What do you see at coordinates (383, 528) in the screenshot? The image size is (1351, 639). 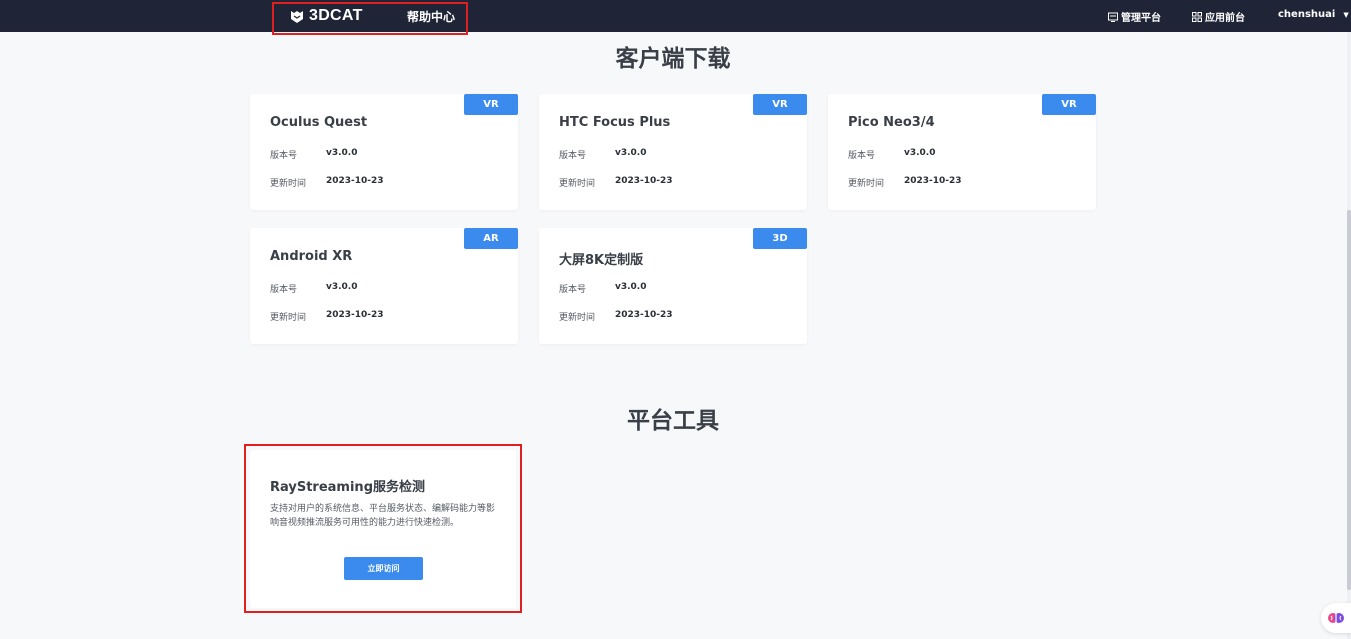 I see `highlight-box-tool` at bounding box center [383, 528].